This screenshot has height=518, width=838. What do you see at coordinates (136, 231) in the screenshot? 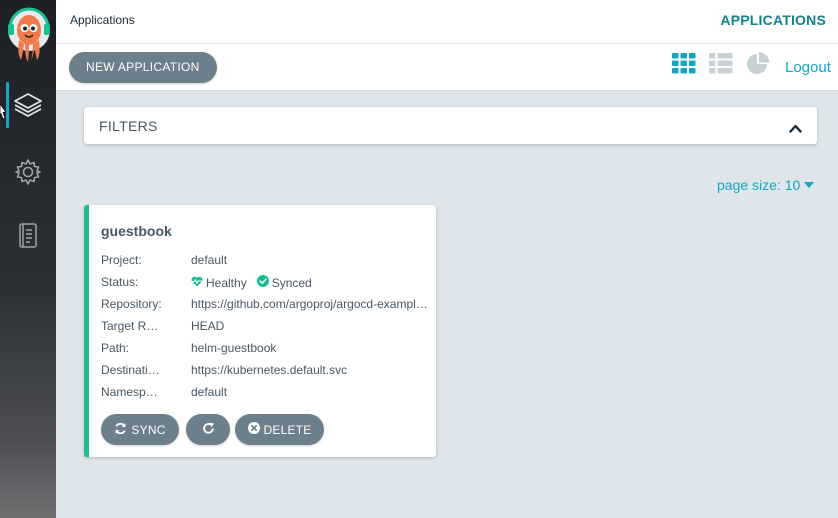
I see `application-name: guestbook` at bounding box center [136, 231].